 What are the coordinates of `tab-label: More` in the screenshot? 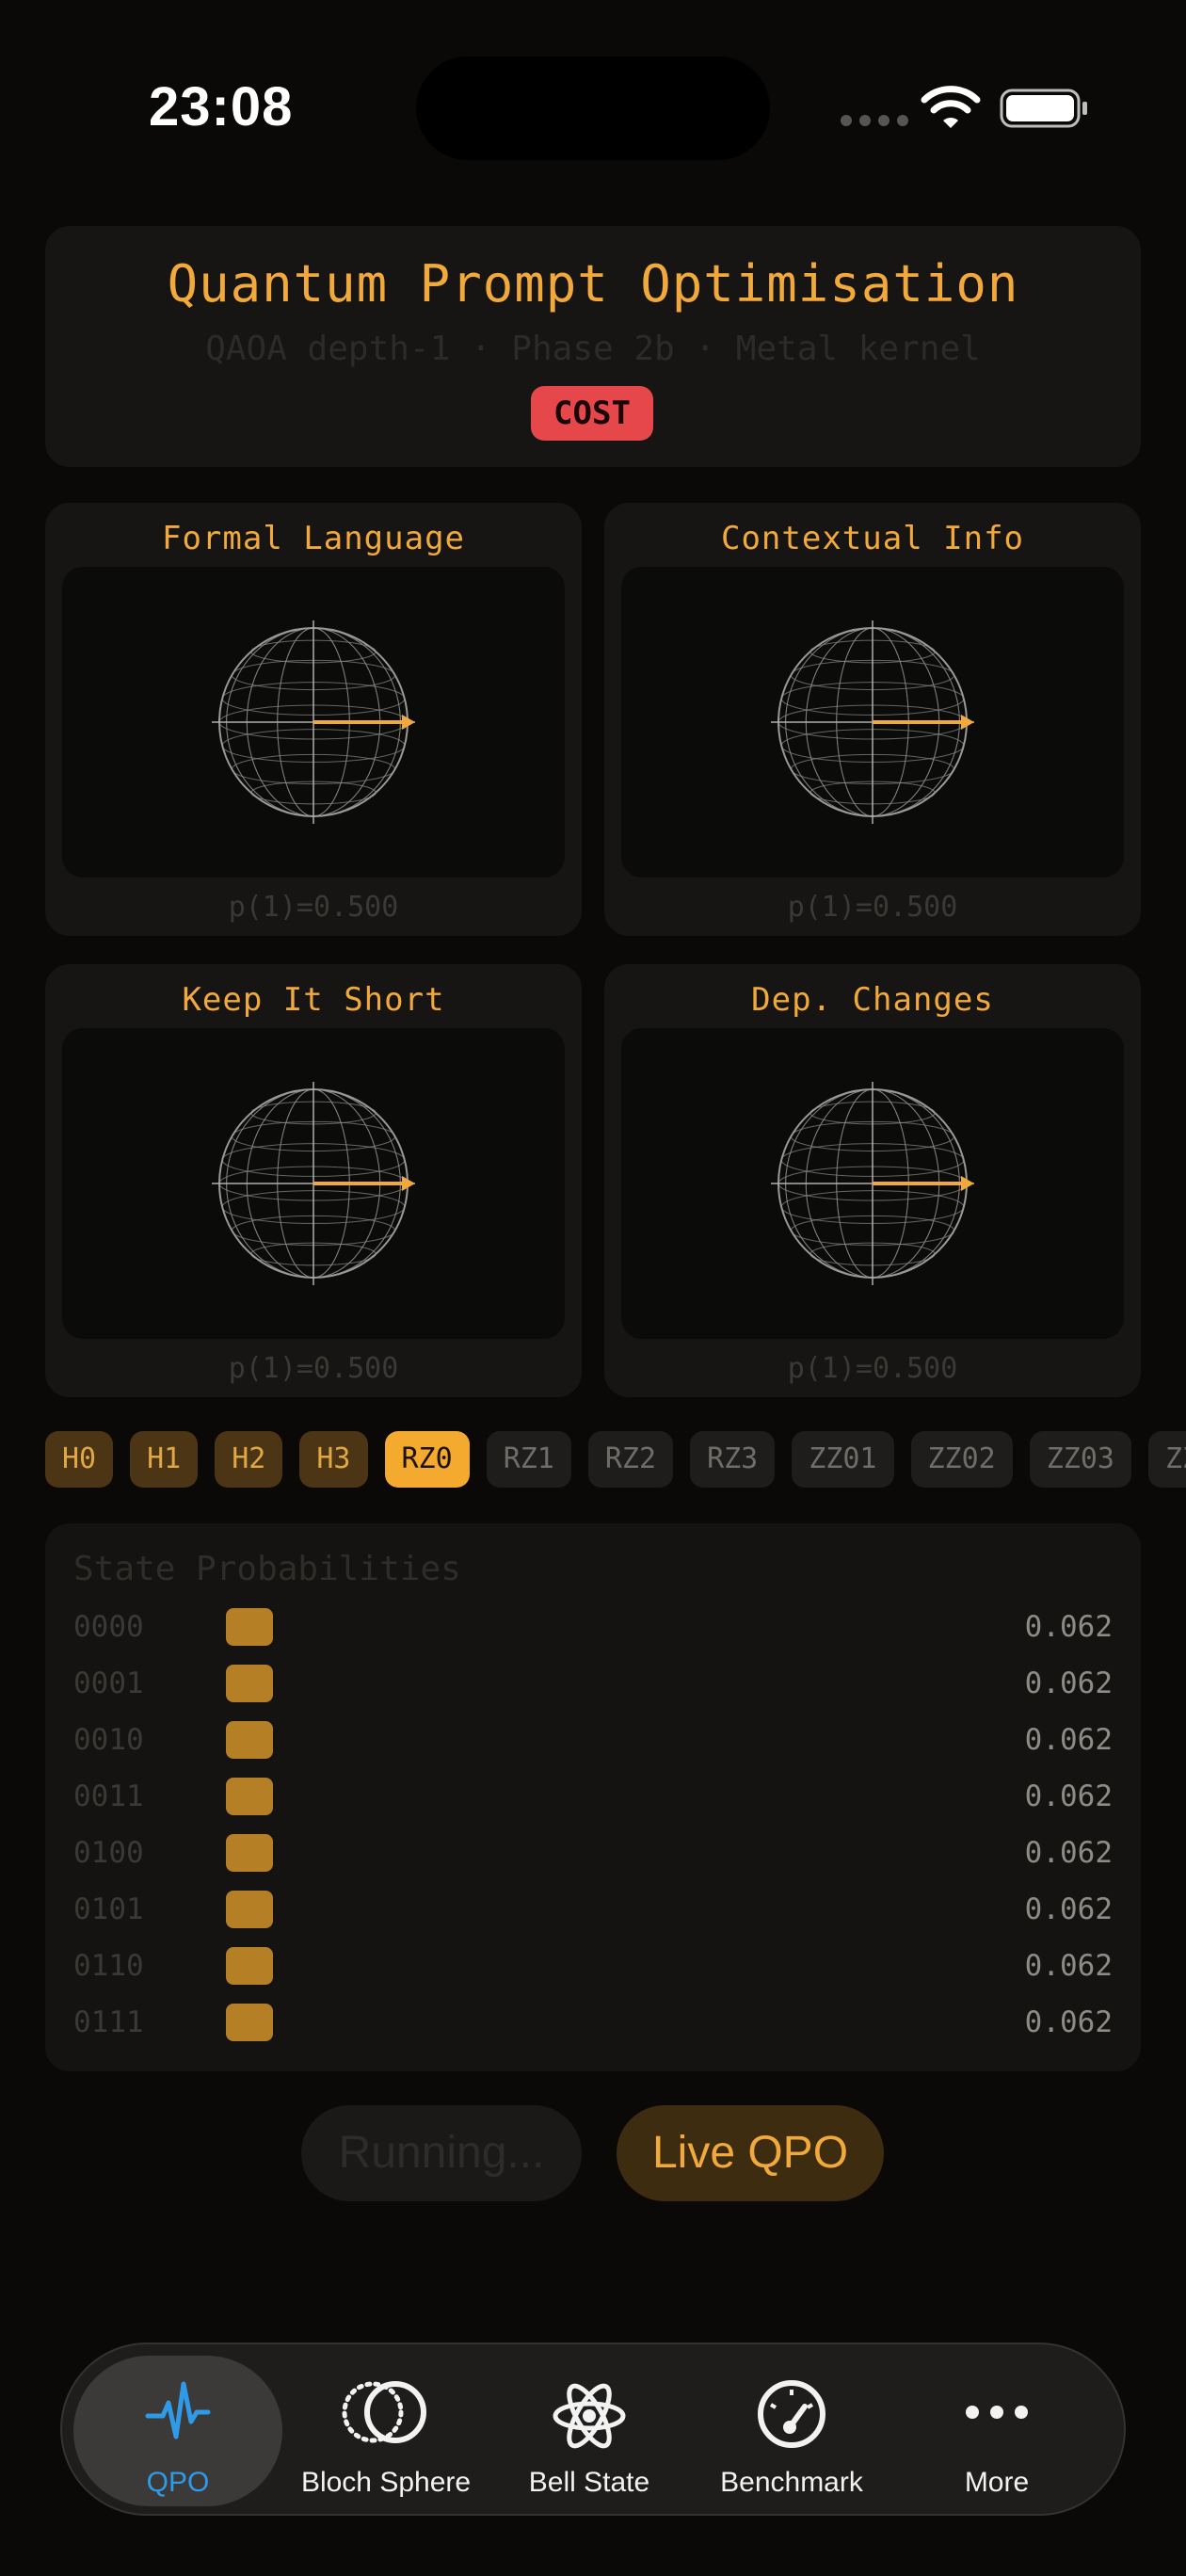 It's located at (997, 2482).